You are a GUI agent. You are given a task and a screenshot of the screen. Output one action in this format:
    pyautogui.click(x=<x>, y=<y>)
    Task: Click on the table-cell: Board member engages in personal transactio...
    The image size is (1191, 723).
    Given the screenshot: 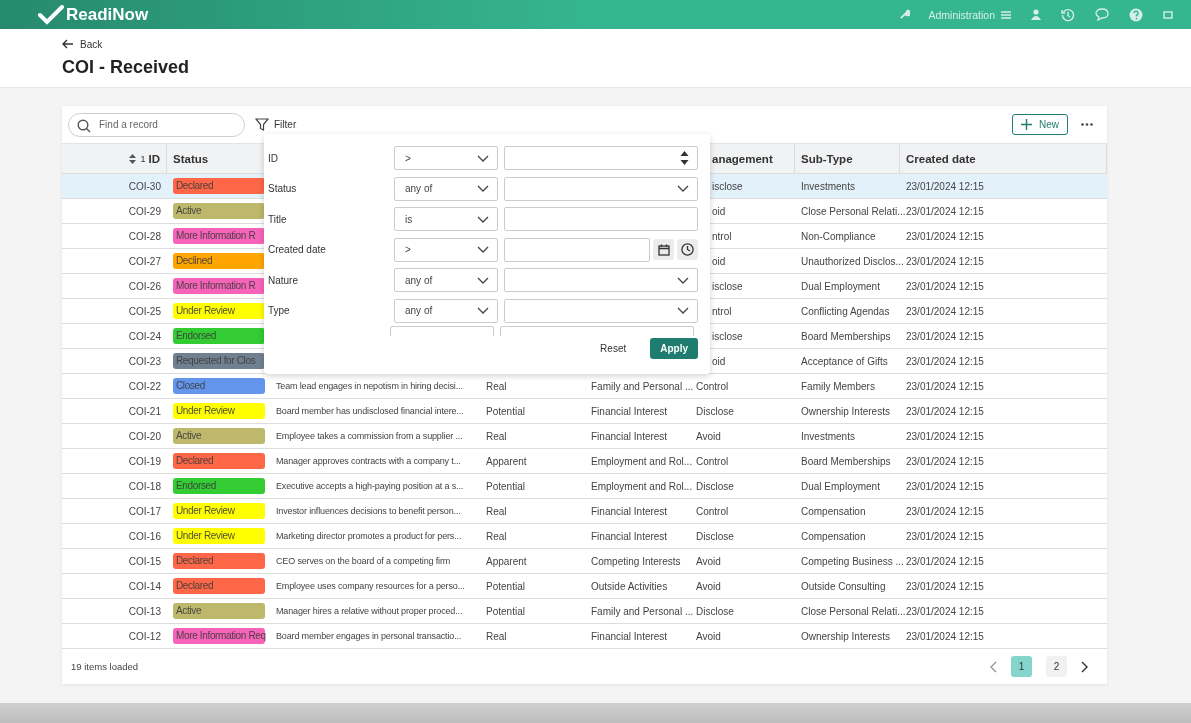 What is the action you would take?
    pyautogui.click(x=369, y=636)
    